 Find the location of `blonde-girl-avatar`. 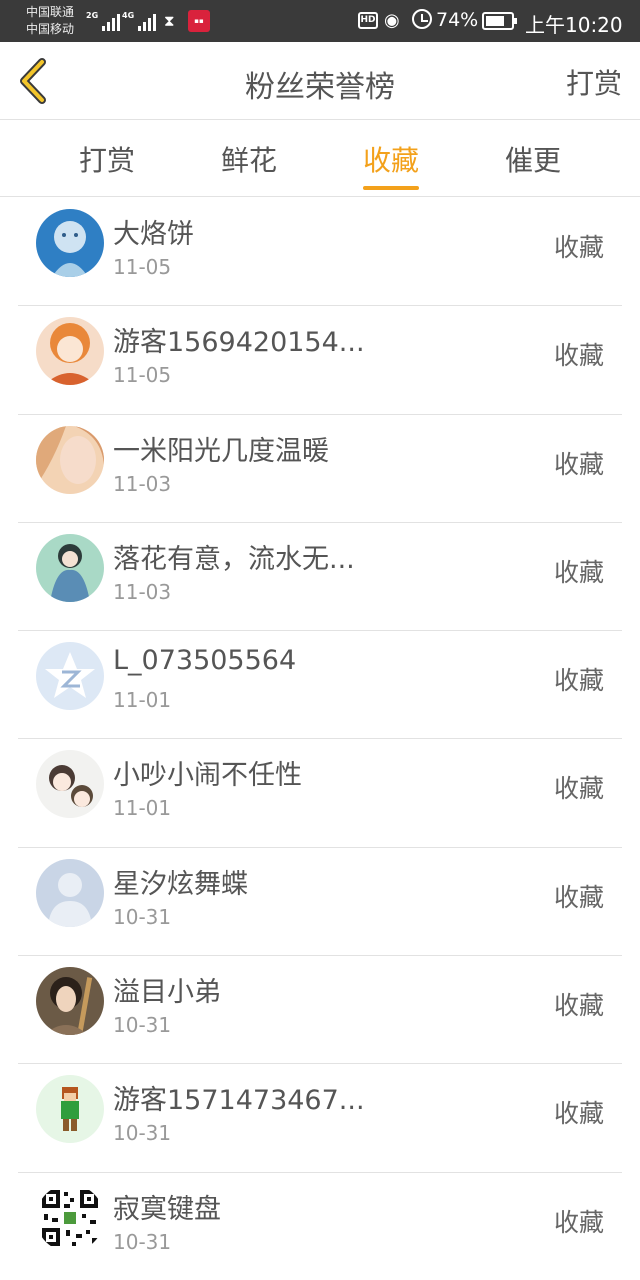

blonde-girl-avatar is located at coordinates (70, 459).